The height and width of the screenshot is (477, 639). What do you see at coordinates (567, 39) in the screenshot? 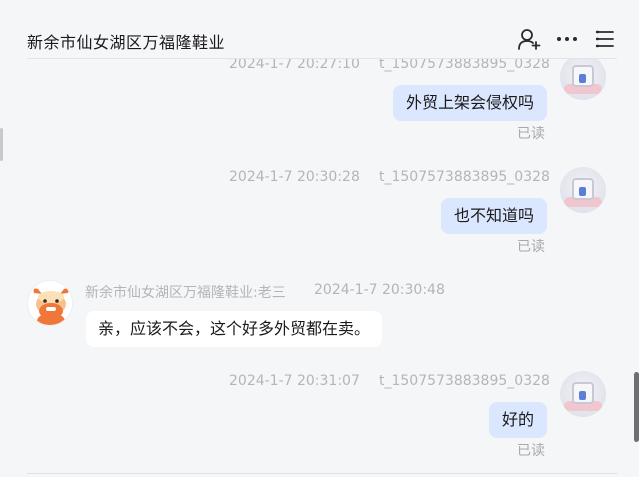
I see `more-icon` at bounding box center [567, 39].